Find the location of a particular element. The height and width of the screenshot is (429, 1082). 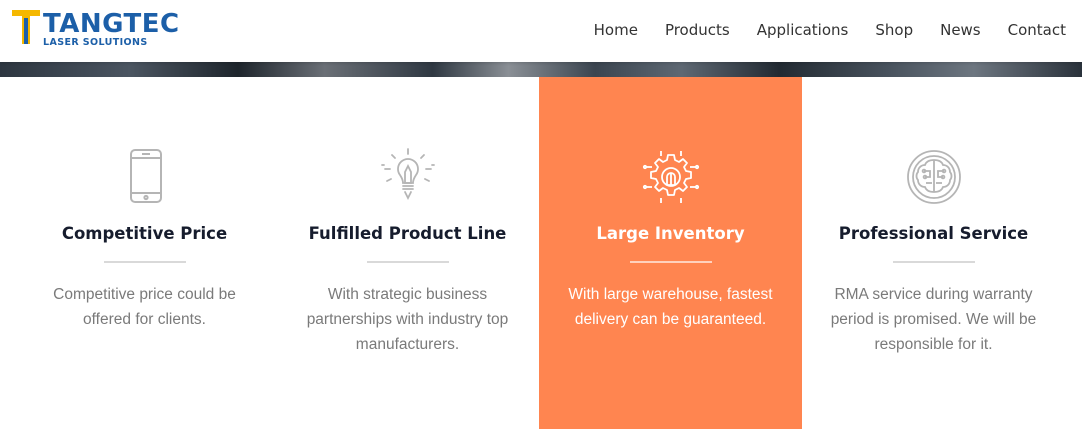

brand-logo: TANGTEC LASER SOLUTIONS is located at coordinates (95, 29).